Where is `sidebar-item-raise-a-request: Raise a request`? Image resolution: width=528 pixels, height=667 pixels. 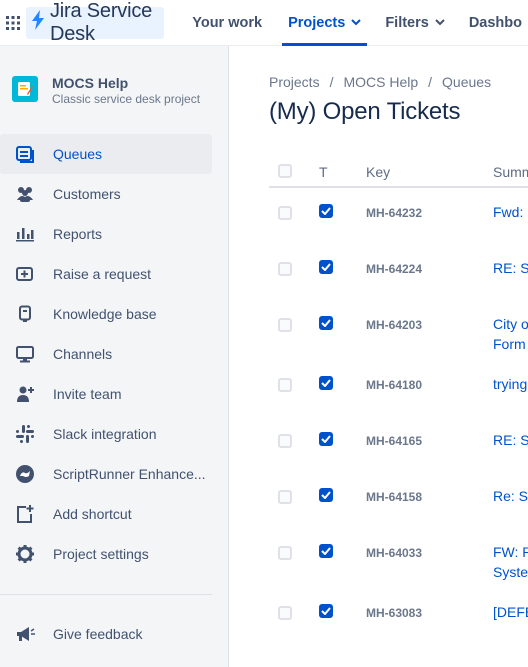
sidebar-item-raise-a-request: Raise a request is located at coordinates (114, 274).